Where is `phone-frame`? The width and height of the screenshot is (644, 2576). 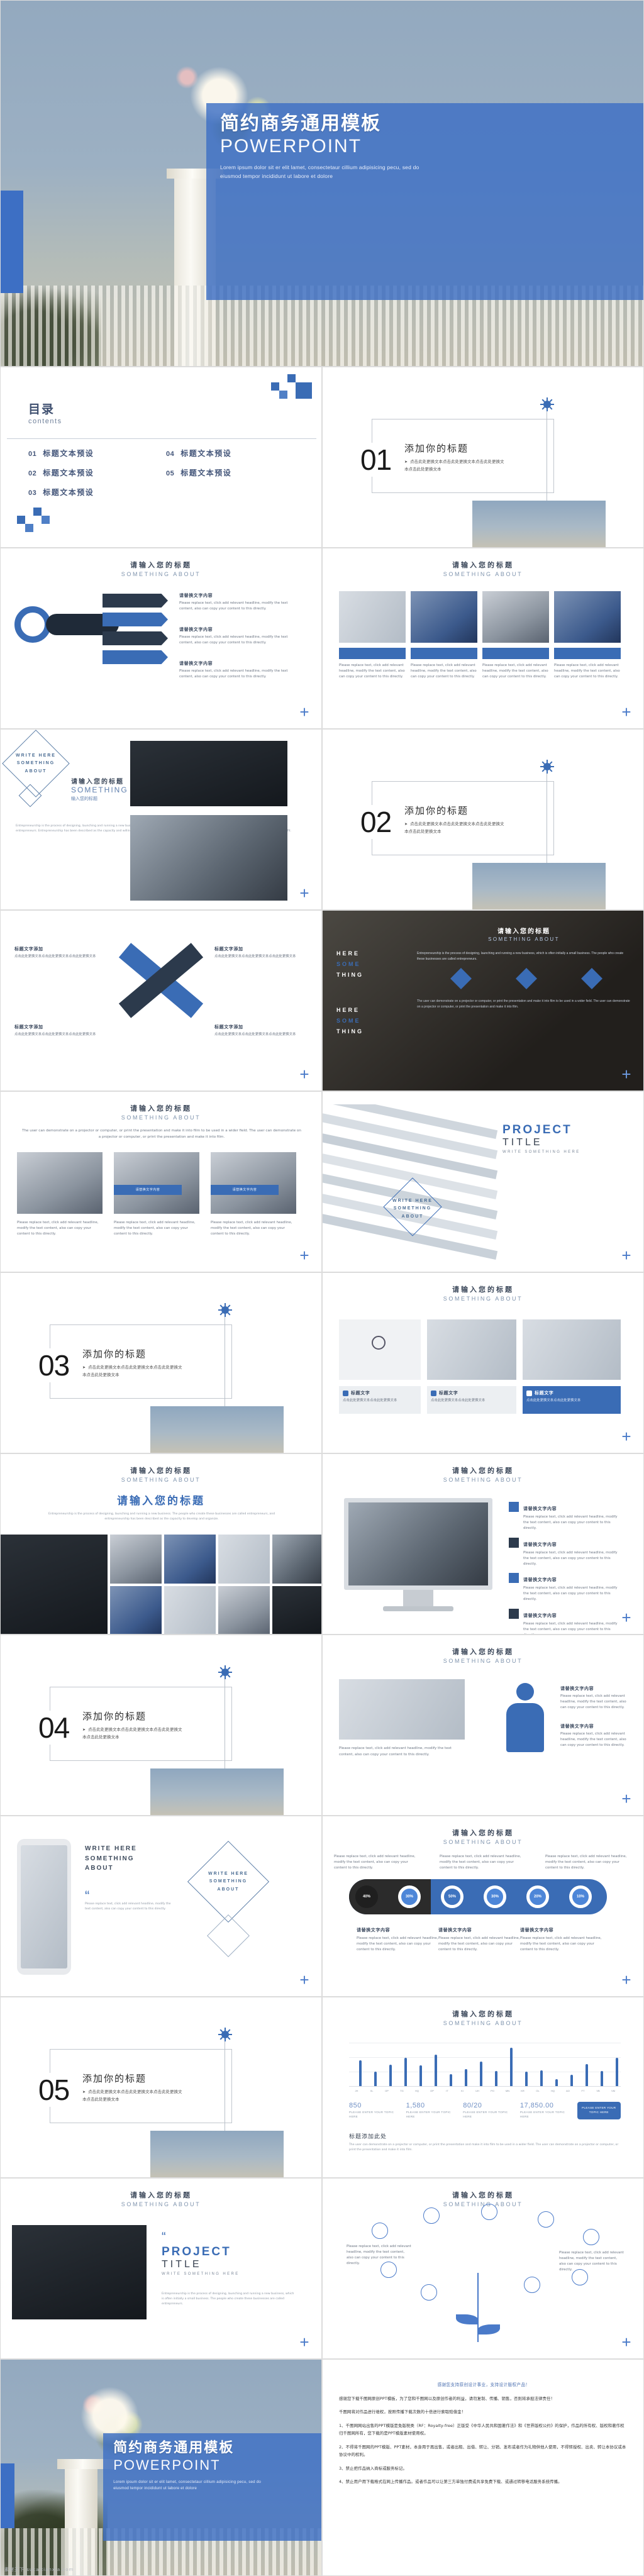 phone-frame is located at coordinates (44, 1907).